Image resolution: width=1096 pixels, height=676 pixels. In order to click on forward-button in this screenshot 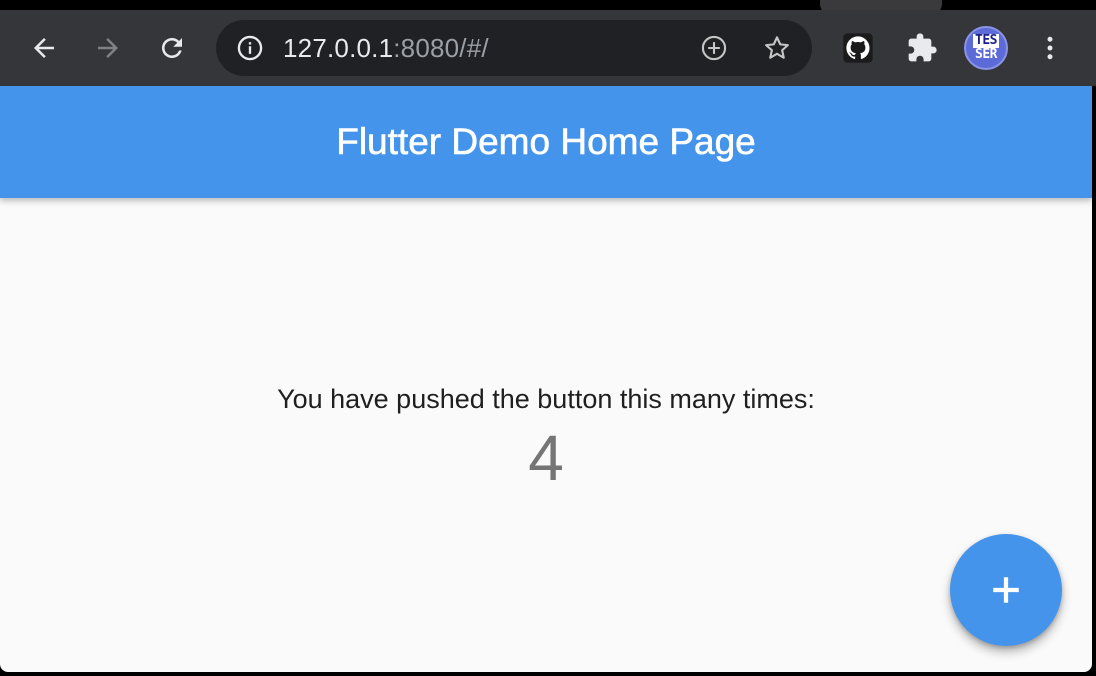, I will do `click(108, 48)`.